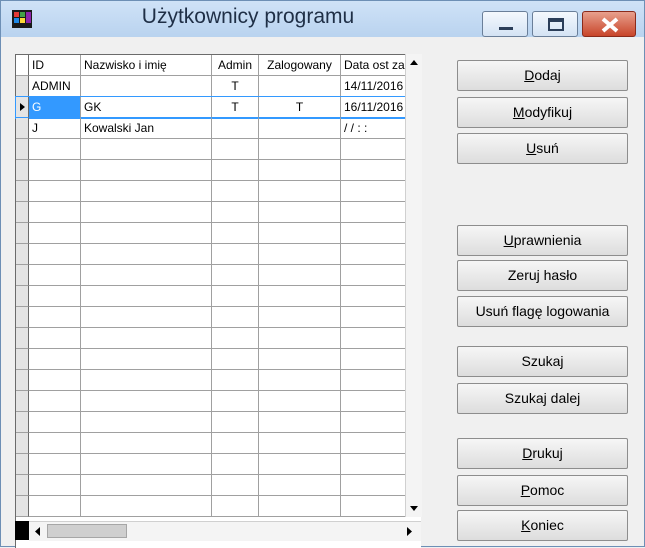  I want to click on scroll-down-button, so click(414, 508).